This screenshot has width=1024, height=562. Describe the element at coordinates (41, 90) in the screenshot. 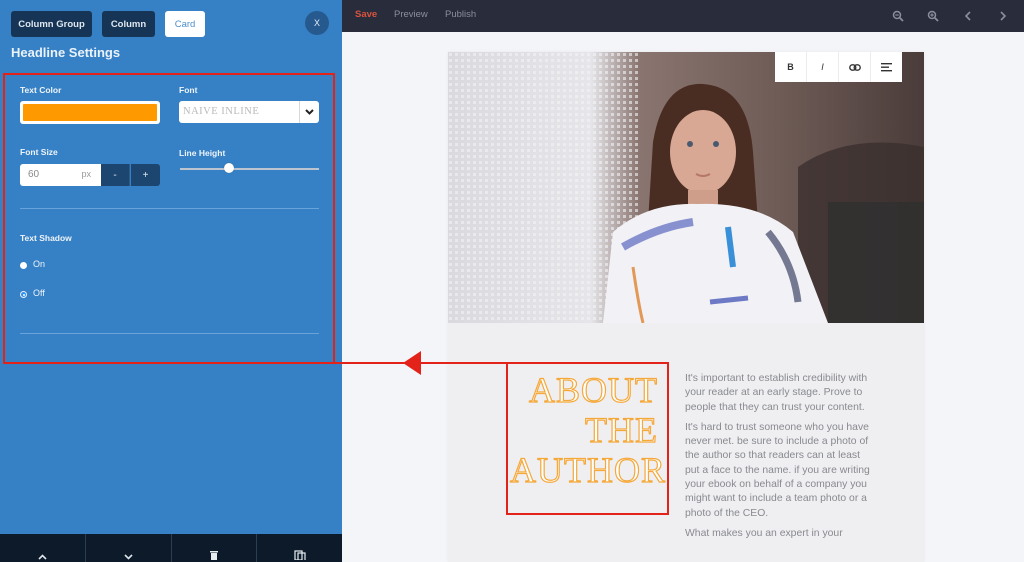

I see `text-color-label: Text Color` at that location.